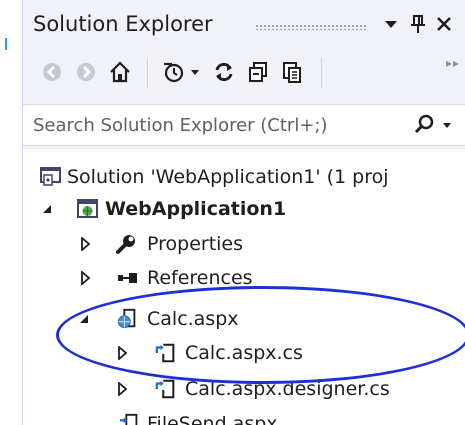 The height and width of the screenshot is (425, 465). Describe the element at coordinates (120, 72) in the screenshot. I see `home-icon` at that location.